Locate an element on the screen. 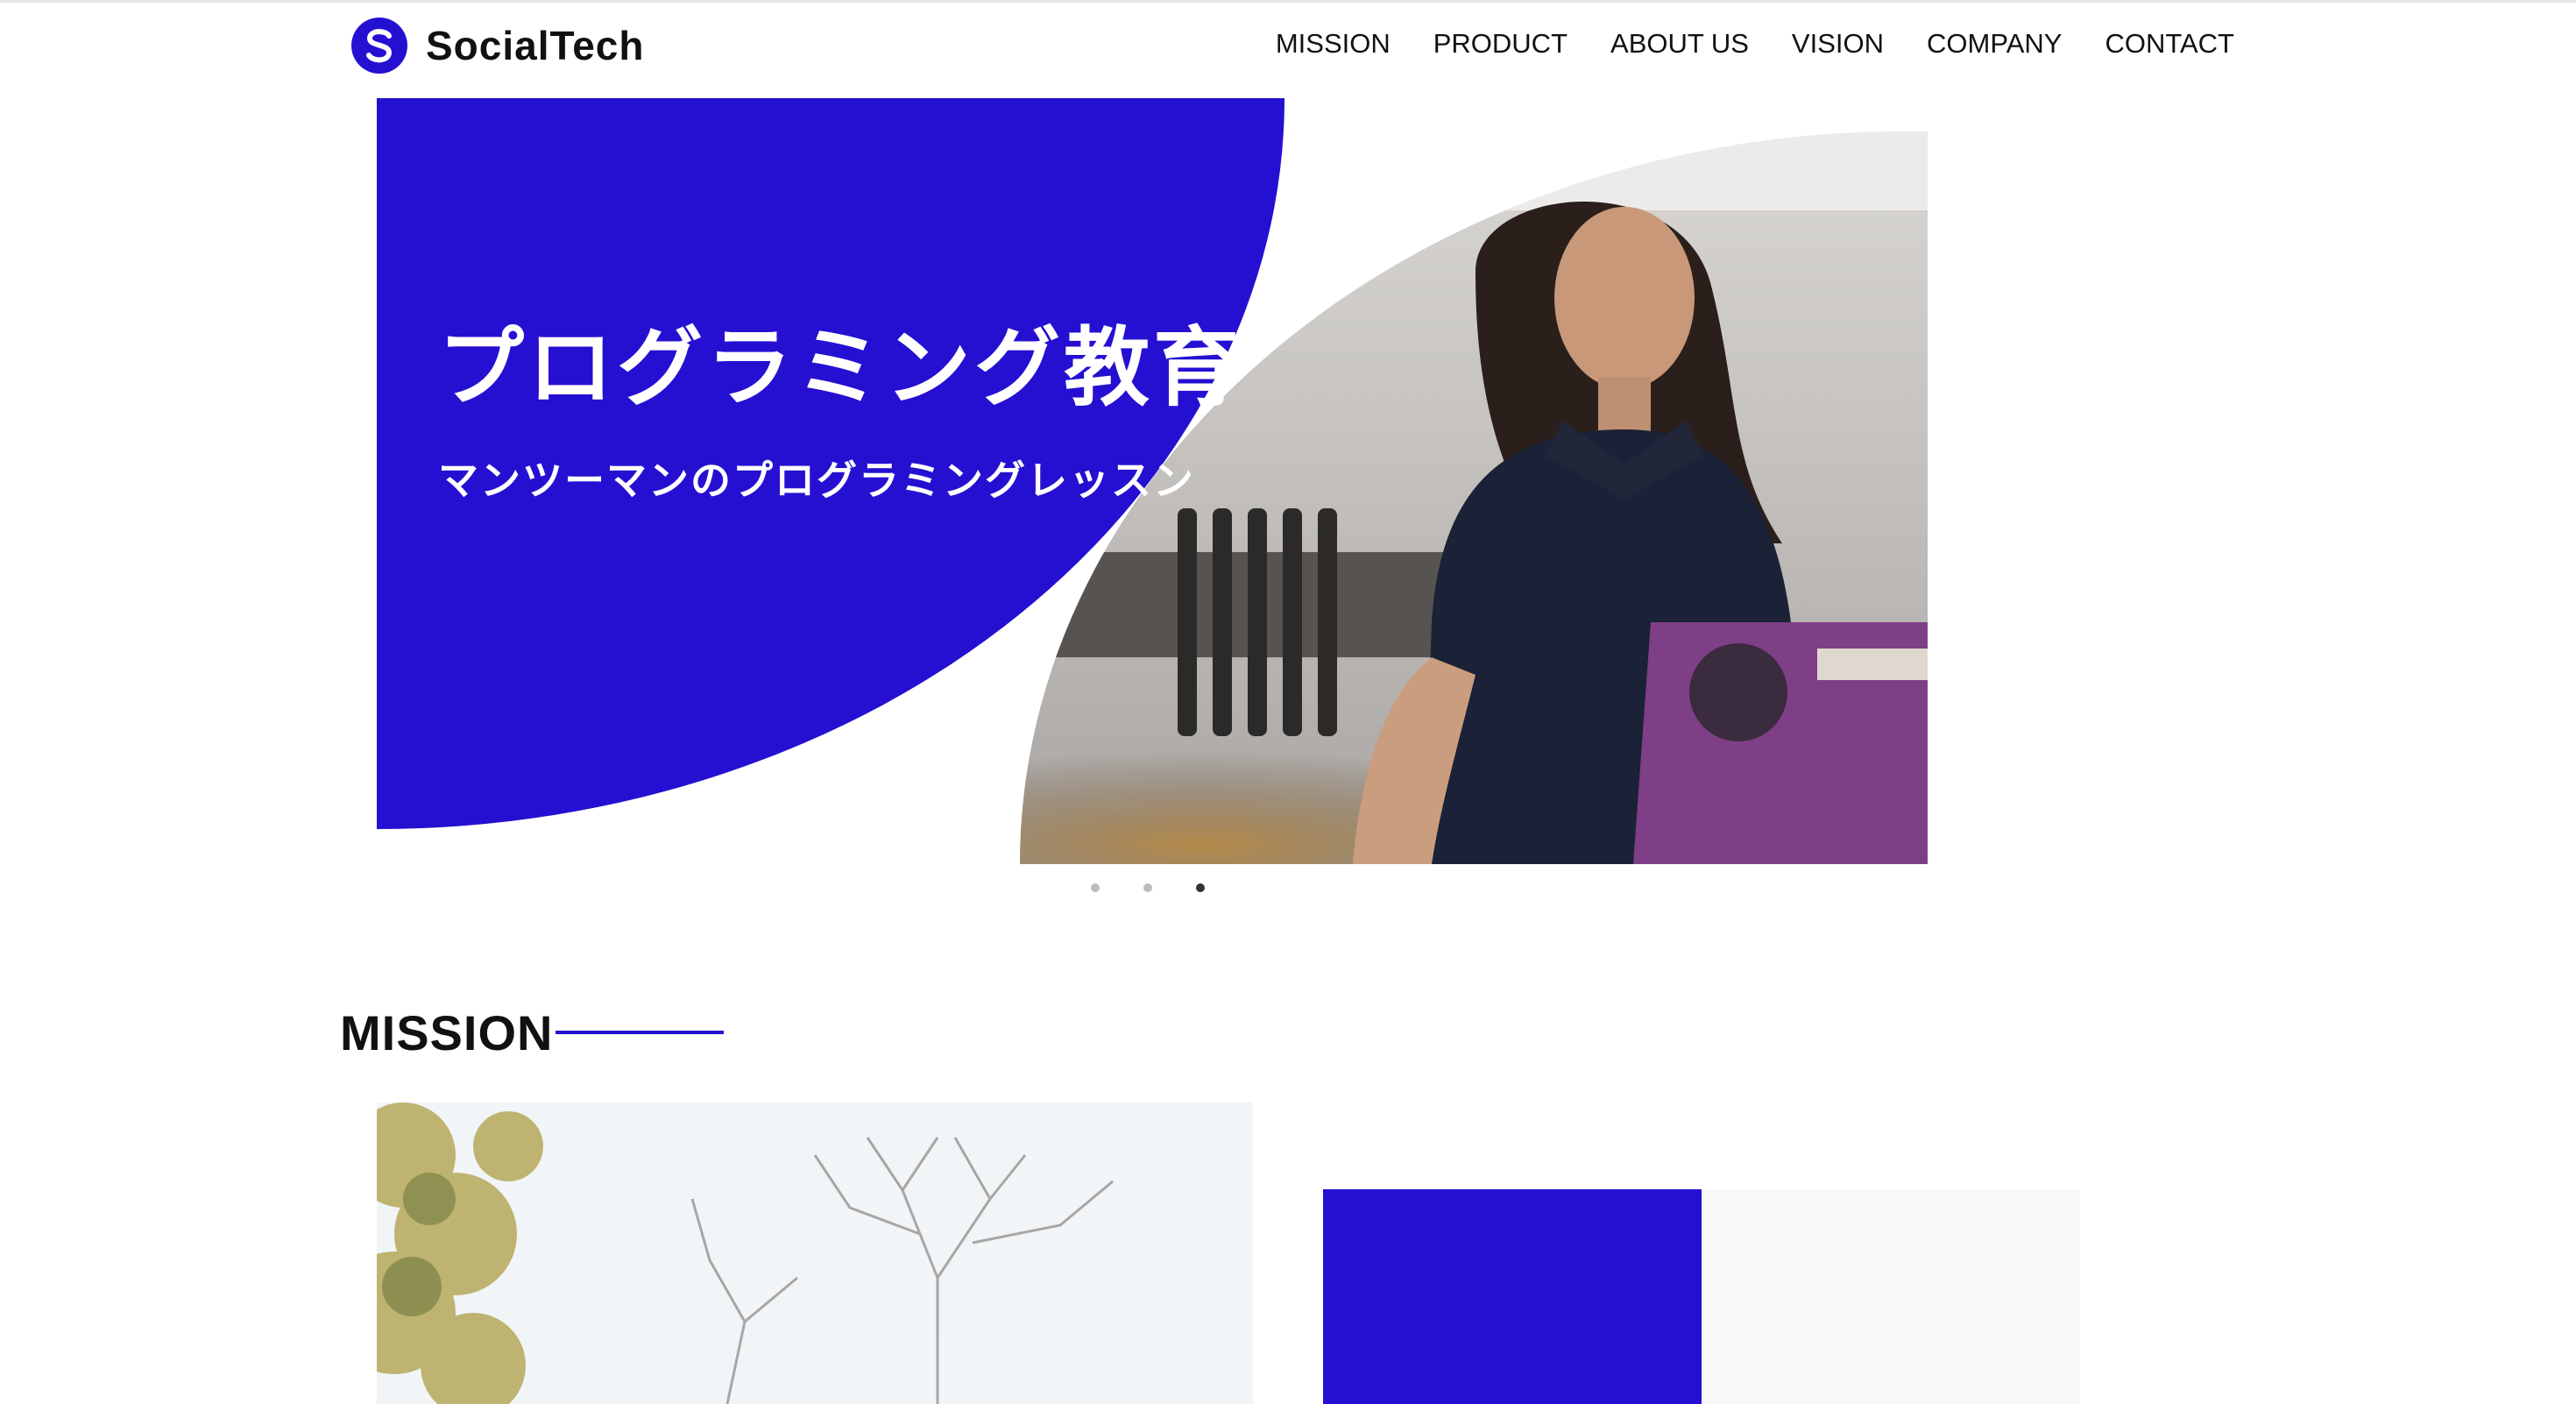 The height and width of the screenshot is (1404, 2576). mission-accent-block is located at coordinates (1512, 1296).